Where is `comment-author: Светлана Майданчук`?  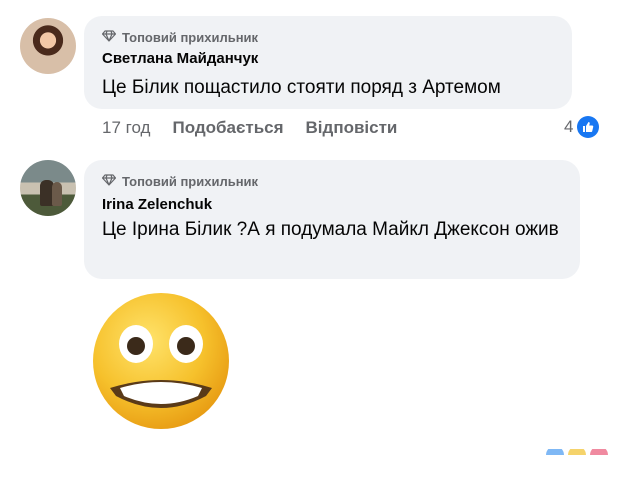 comment-author: Светлана Майданчук is located at coordinates (180, 58).